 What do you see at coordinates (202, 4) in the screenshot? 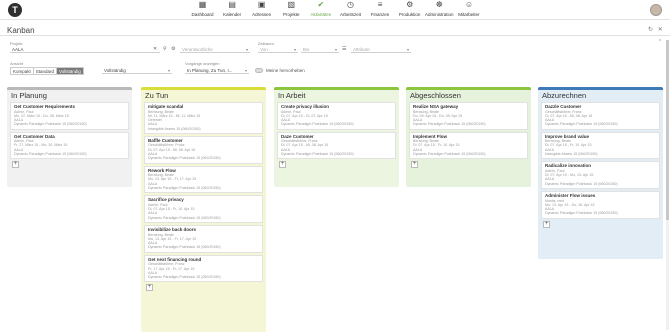
I see `nav-icon: ▦` at bounding box center [202, 4].